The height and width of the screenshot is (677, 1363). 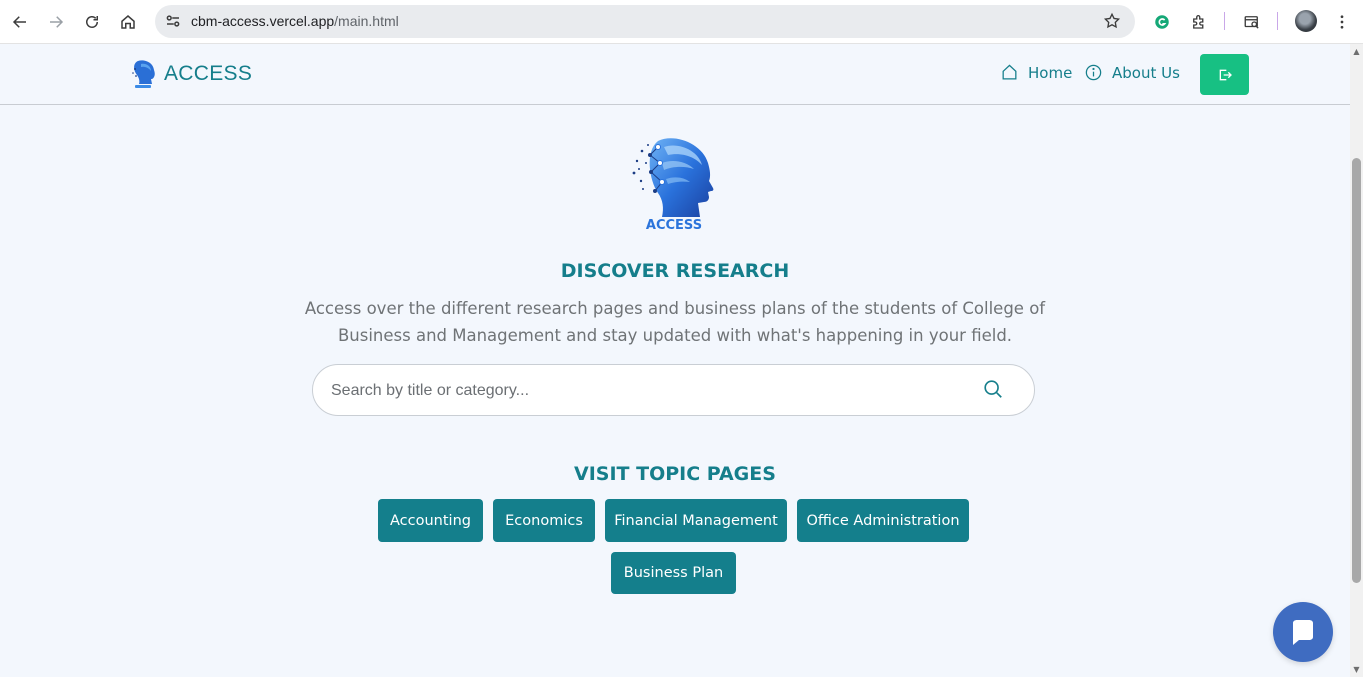 I want to click on topic-financial-management-button: Financial Management, so click(x=696, y=520).